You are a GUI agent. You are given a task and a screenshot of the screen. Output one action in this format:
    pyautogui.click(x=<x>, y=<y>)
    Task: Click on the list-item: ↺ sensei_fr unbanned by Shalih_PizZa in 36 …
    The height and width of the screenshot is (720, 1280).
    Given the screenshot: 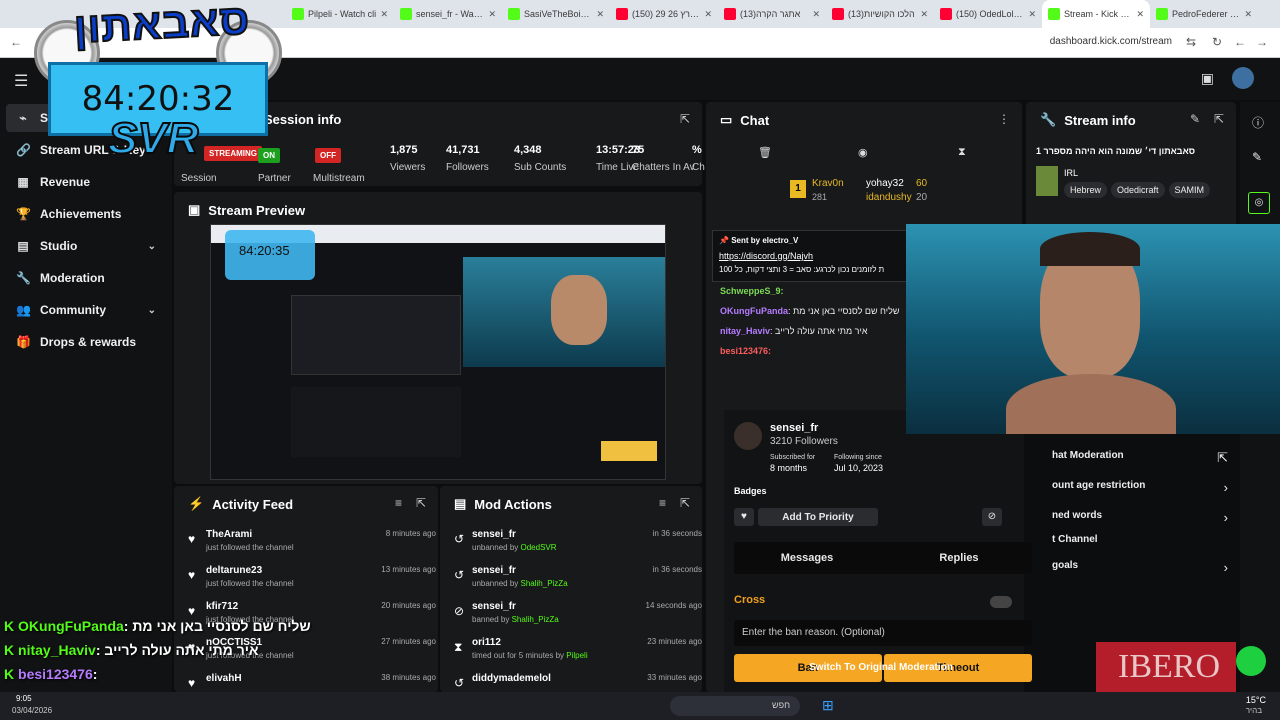 What is the action you would take?
    pyautogui.click(x=578, y=581)
    